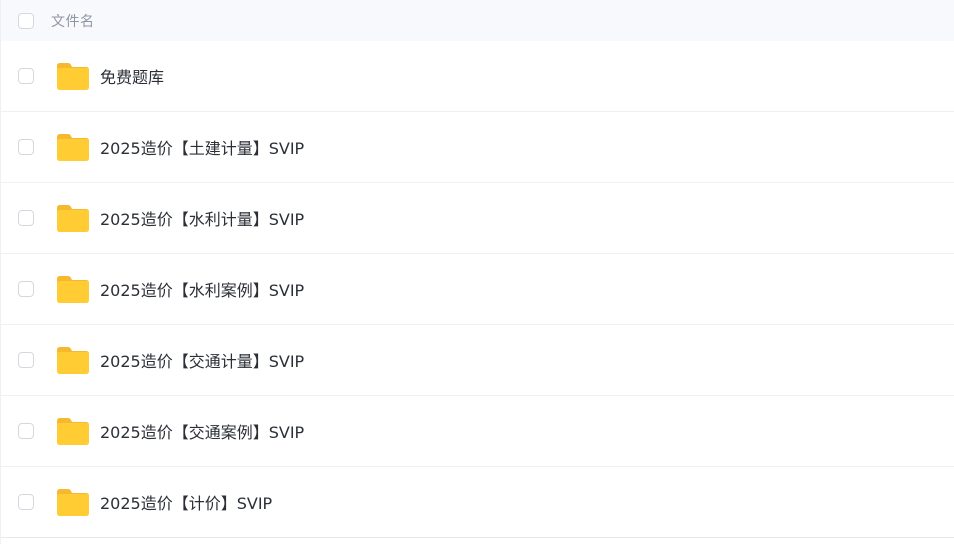  I want to click on file-name: 2025造价【交通计量】SVIP, so click(202, 360).